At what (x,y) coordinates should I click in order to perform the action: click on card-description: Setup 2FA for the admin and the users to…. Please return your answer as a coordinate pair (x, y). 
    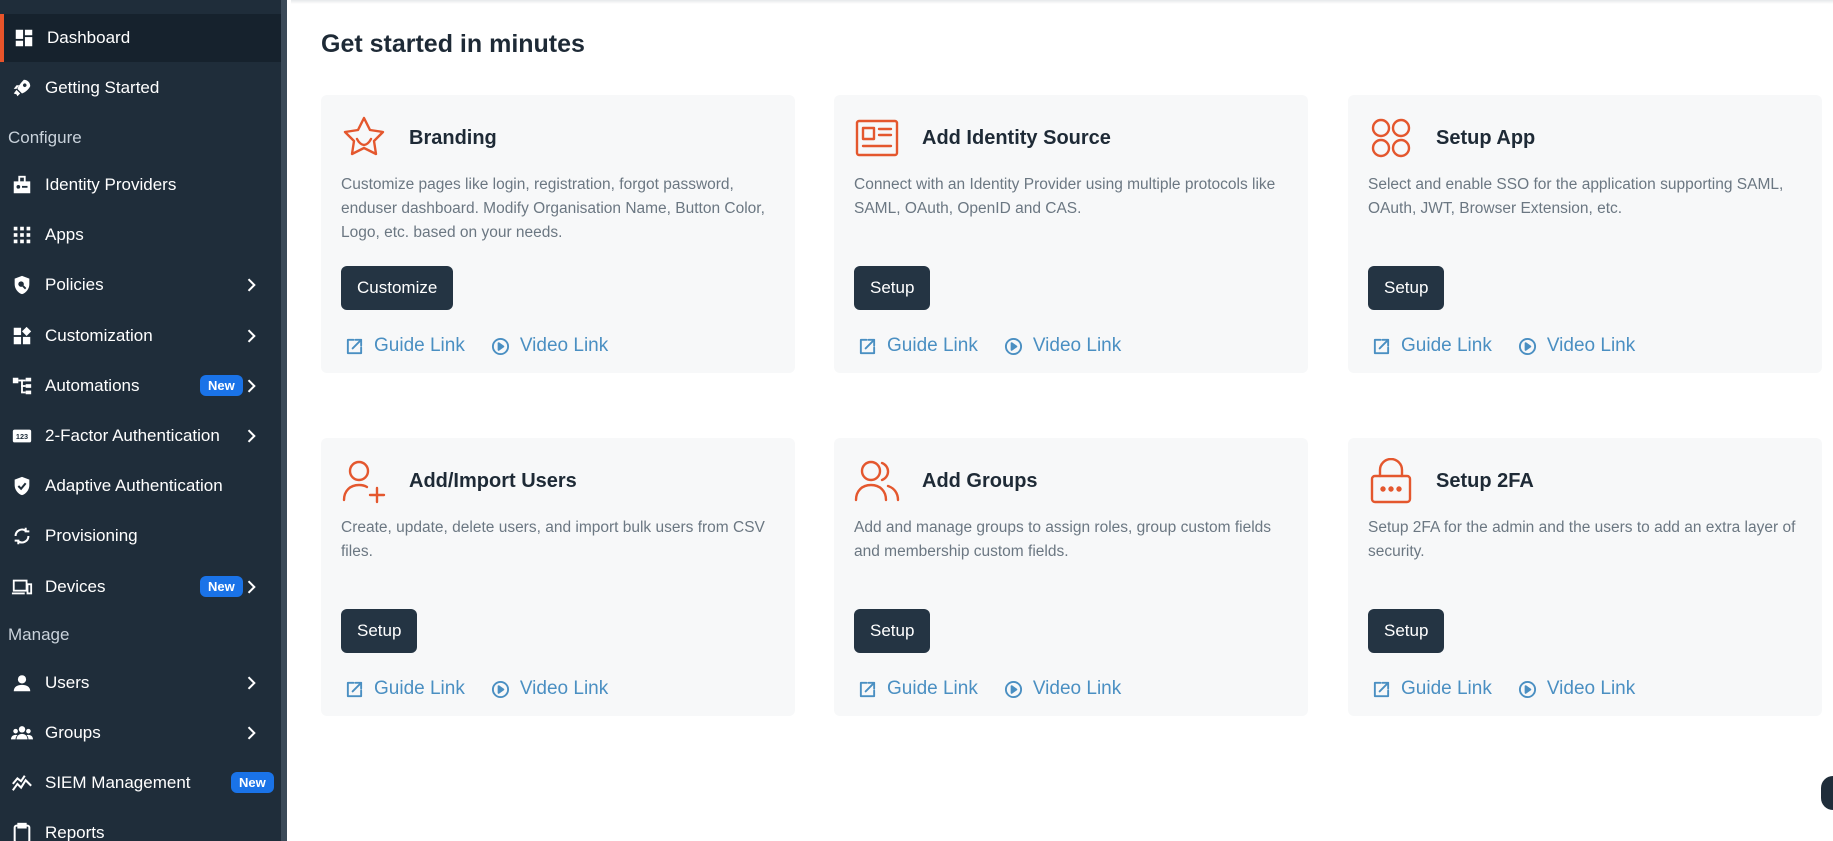
    Looking at the image, I should click on (1582, 539).